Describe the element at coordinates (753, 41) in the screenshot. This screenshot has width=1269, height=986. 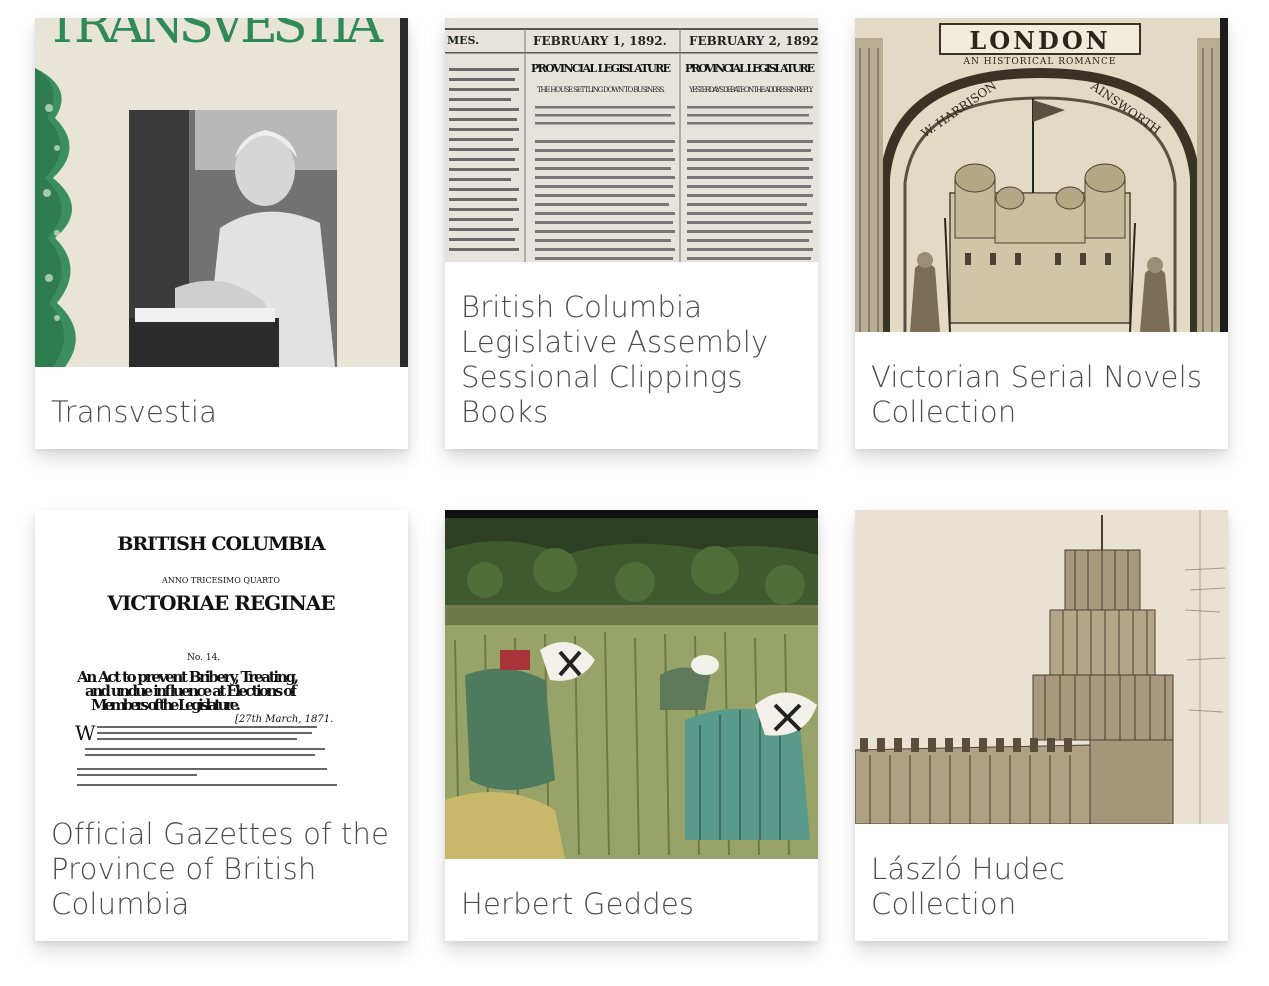
I see `clipping-date-right: FEBRUARY 2, 1892.` at that location.